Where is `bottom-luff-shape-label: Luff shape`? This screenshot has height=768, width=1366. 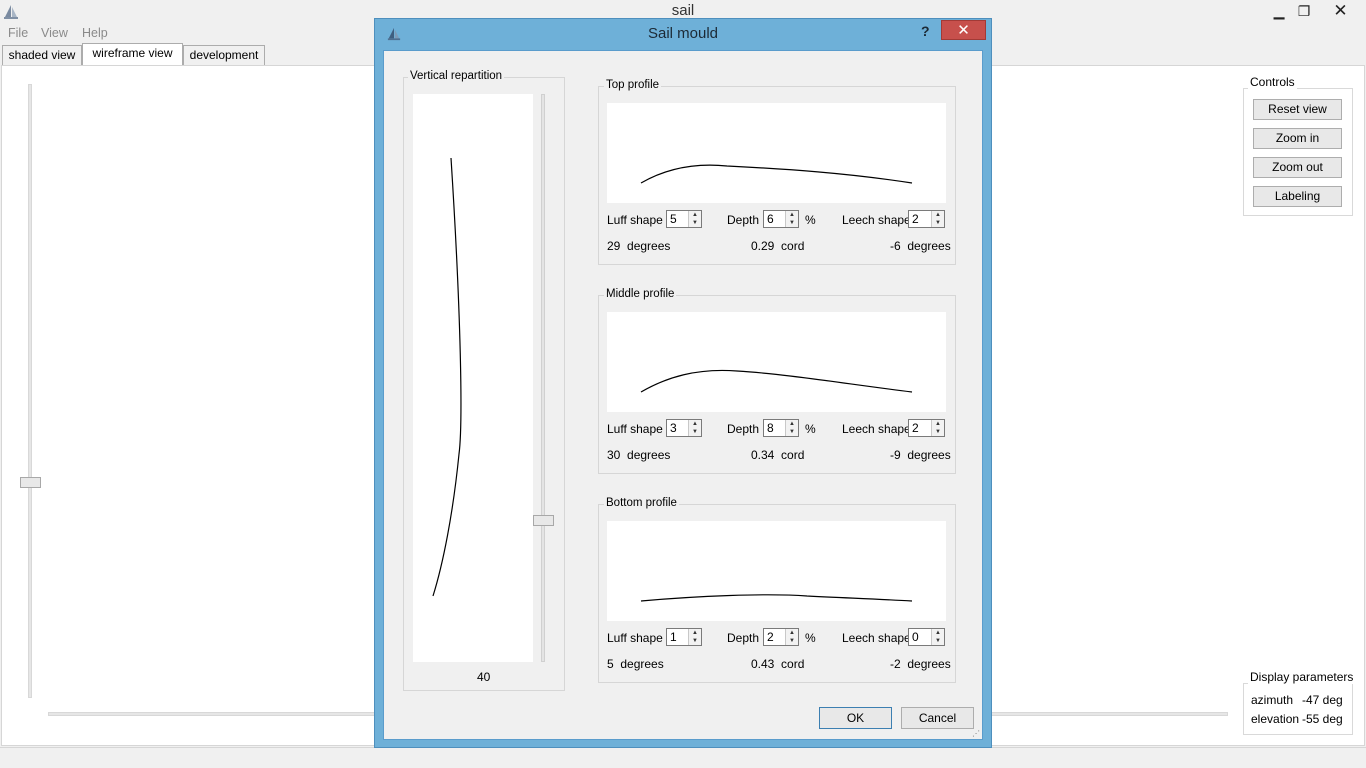 bottom-luff-shape-label: Luff shape is located at coordinates (635, 638).